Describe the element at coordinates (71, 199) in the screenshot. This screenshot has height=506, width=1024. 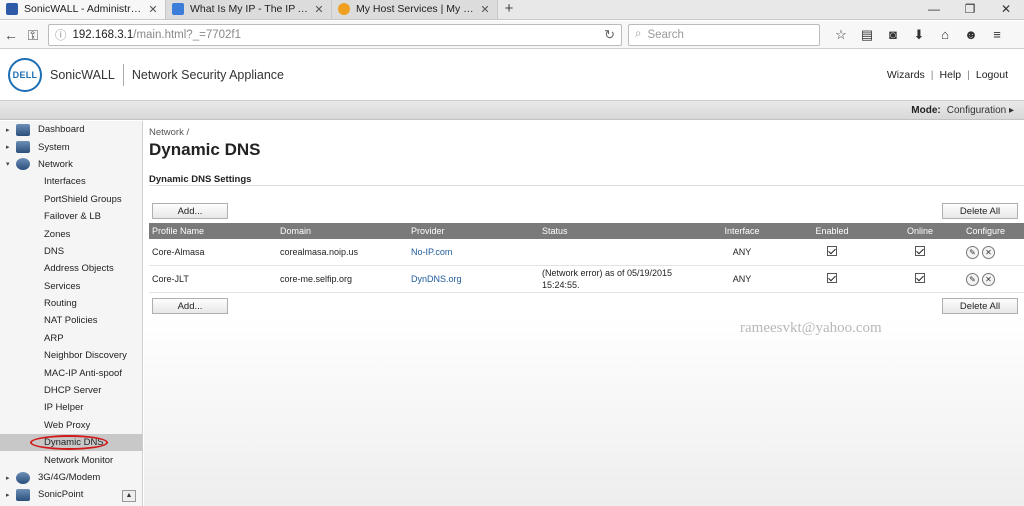
I see `sidebar-item-portshield-groups: PortShield Groups` at that location.